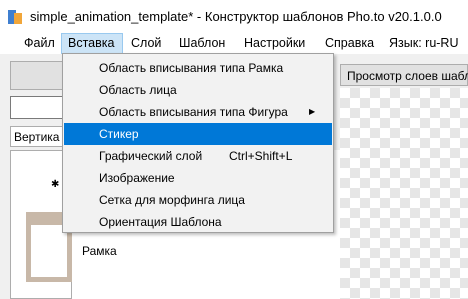  I want to click on menu-item-fit-frame-area: Область вписывания типа Рамка, so click(198, 68).